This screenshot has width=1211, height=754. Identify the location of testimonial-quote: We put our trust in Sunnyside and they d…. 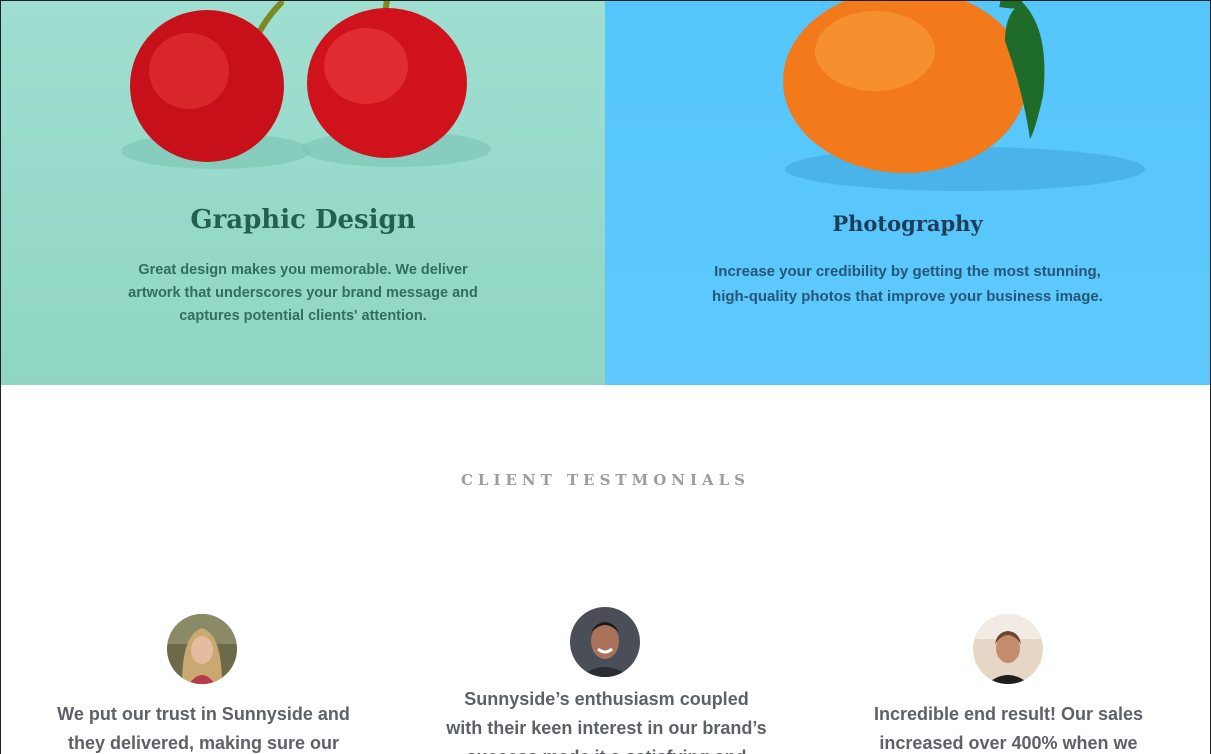
(203, 728).